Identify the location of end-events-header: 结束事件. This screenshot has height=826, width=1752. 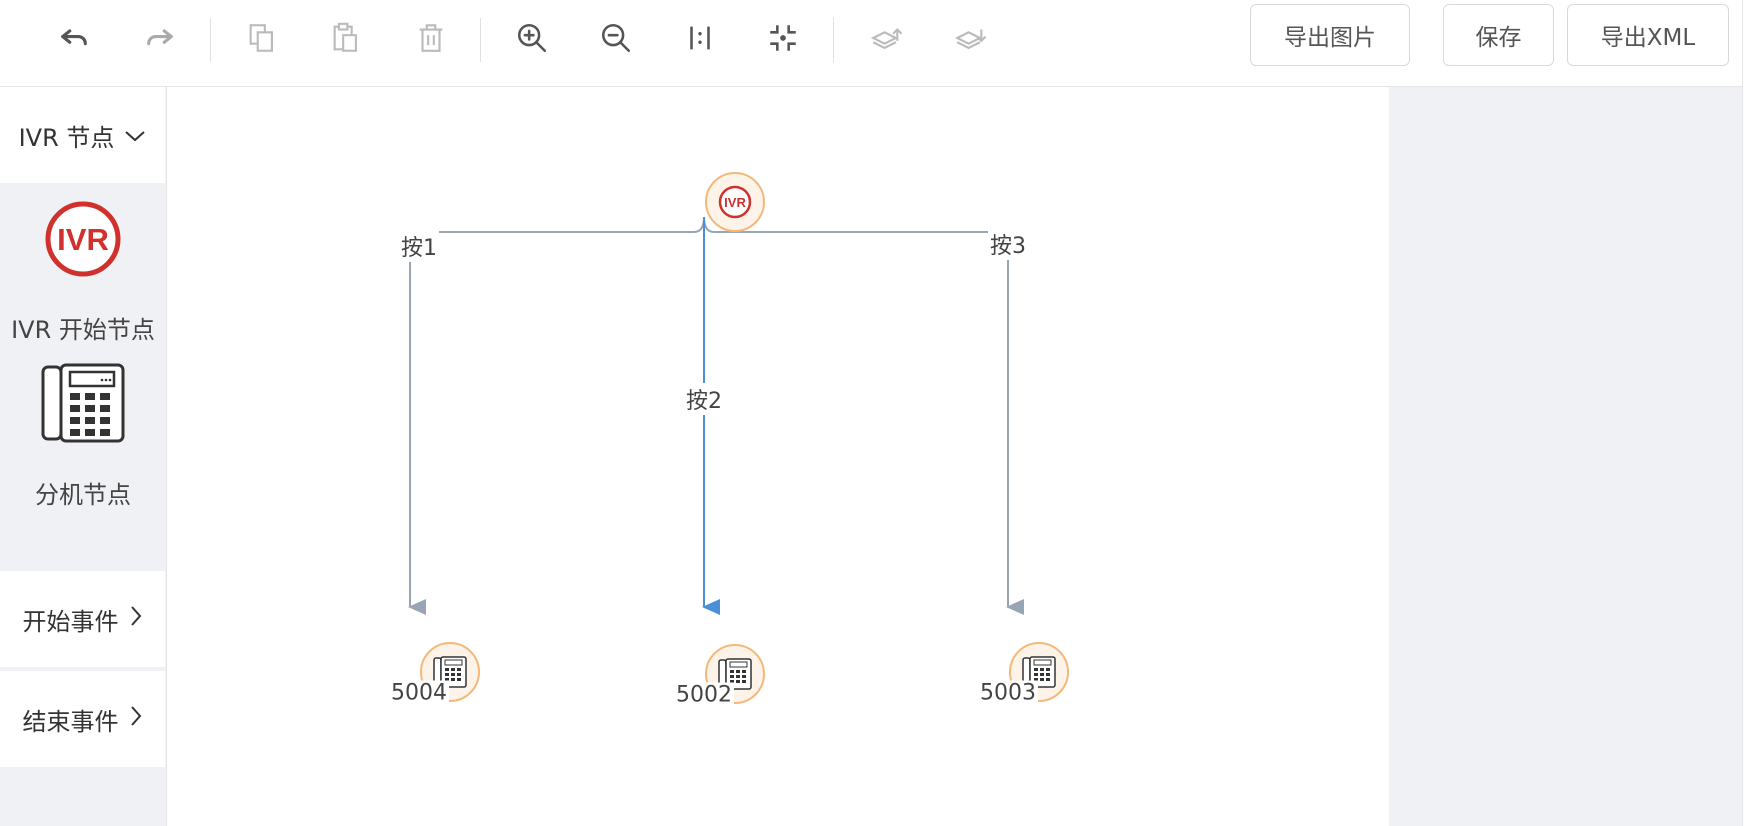
(82, 719).